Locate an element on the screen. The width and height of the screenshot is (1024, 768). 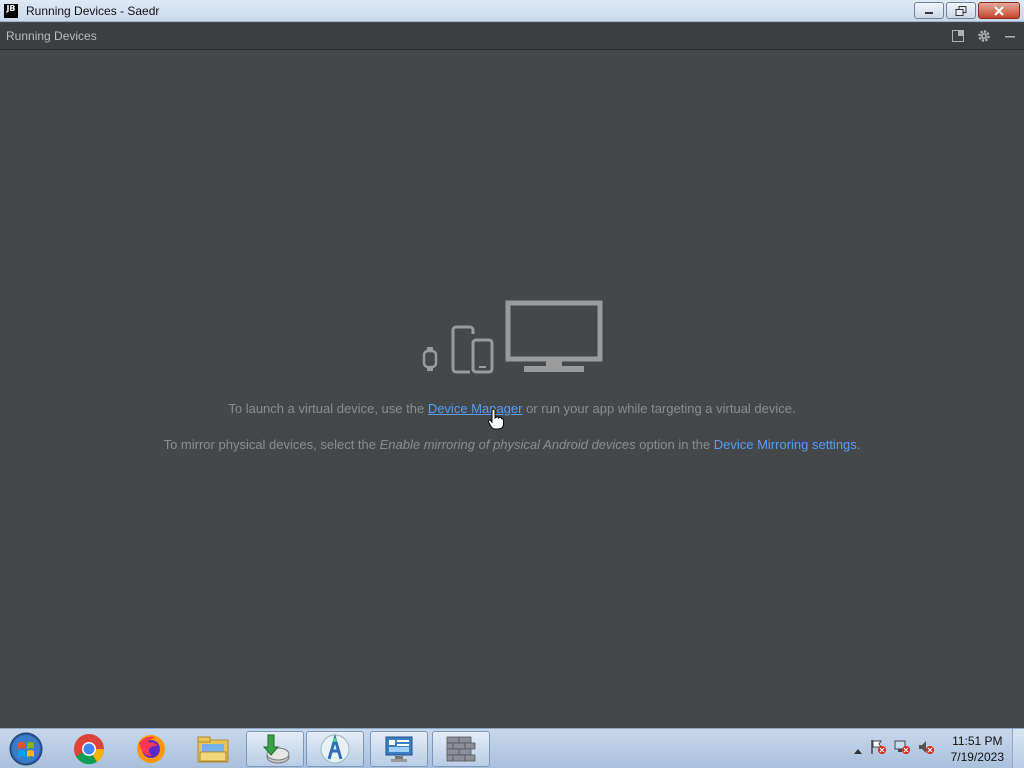
phone-icon is located at coordinates (482, 356).